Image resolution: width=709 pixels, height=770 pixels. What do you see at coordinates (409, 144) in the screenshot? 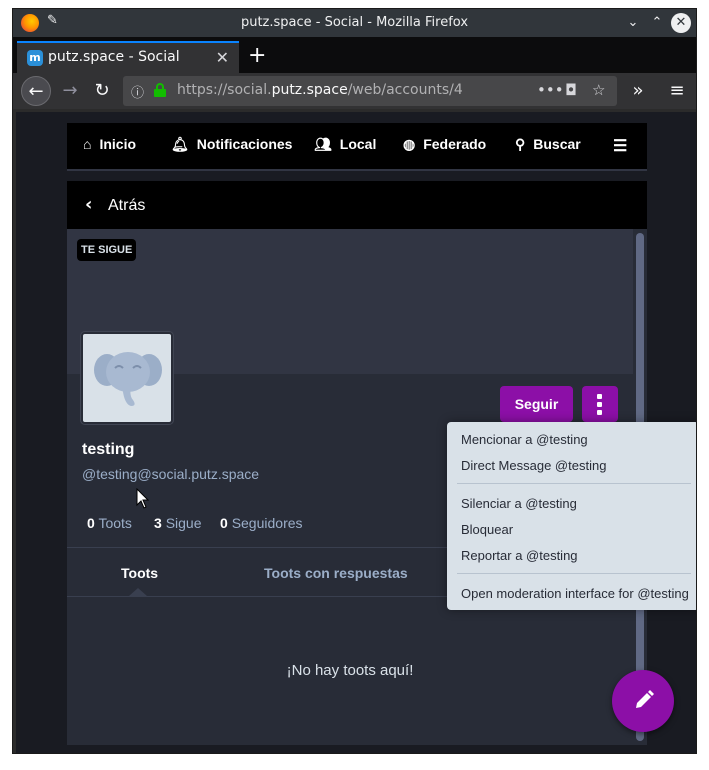
I see `globe-icon: ◍` at bounding box center [409, 144].